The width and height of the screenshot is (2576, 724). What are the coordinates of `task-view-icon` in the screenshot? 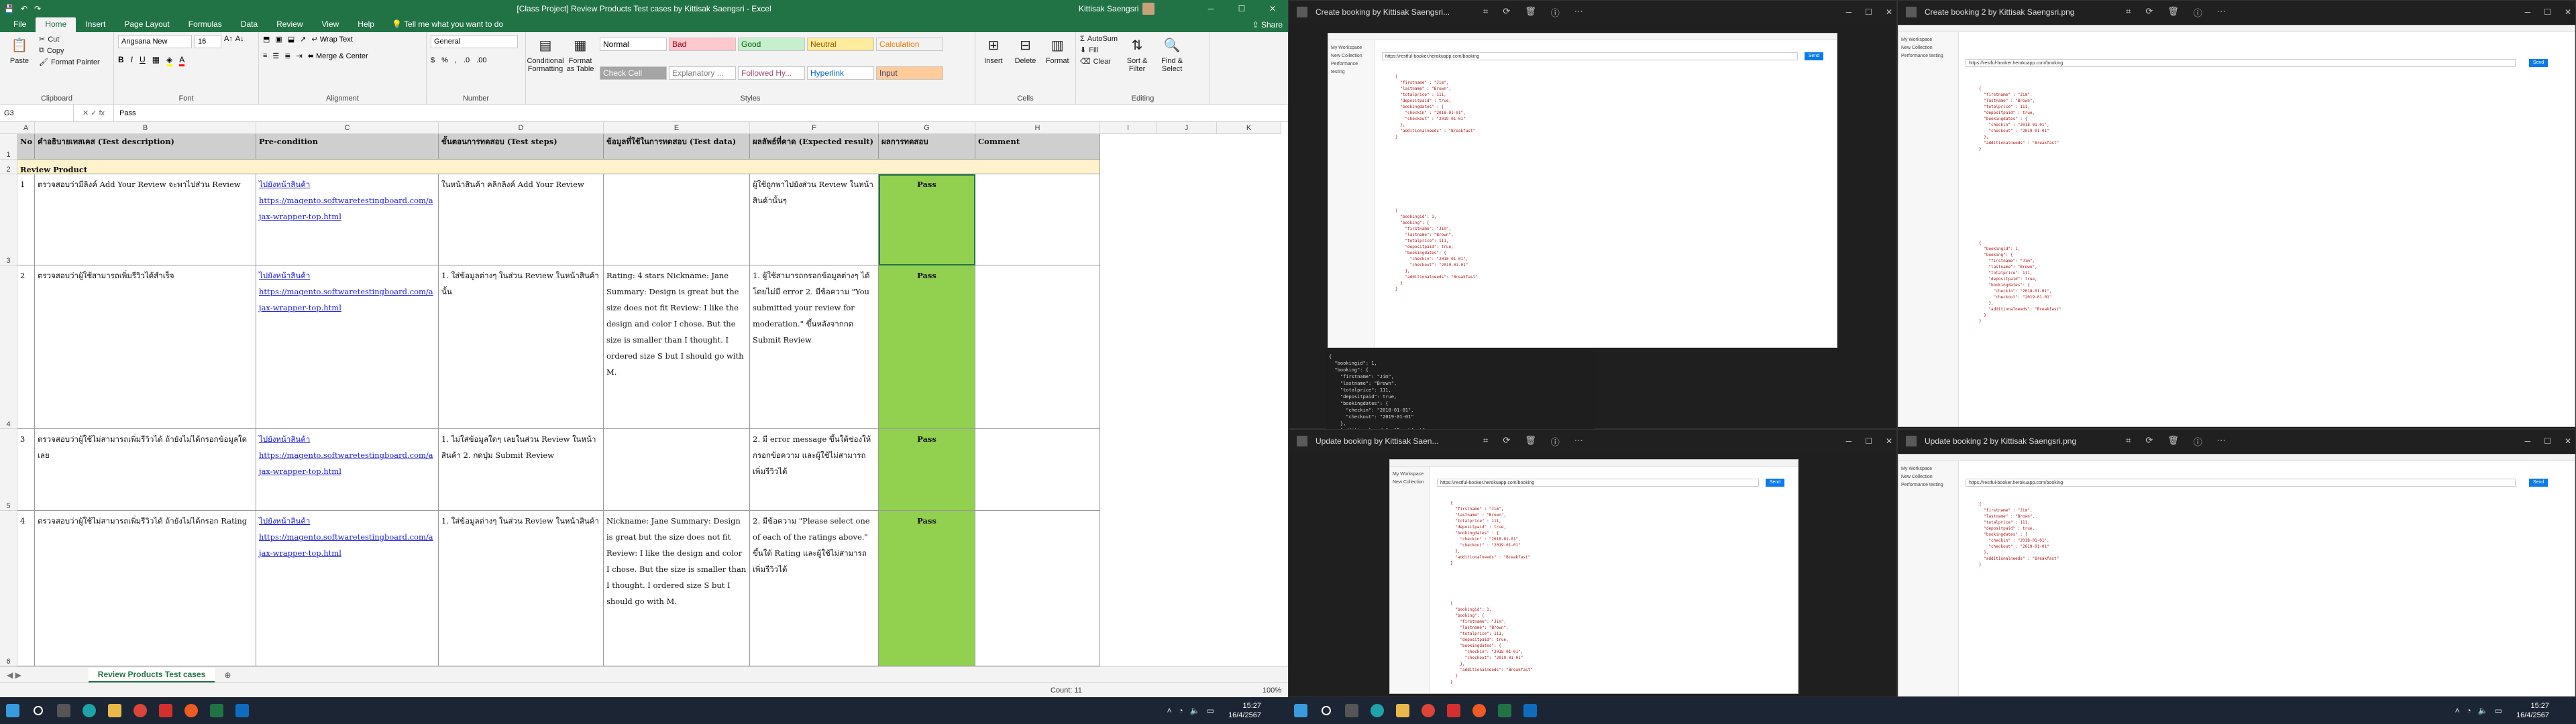 It's located at (1351, 711).